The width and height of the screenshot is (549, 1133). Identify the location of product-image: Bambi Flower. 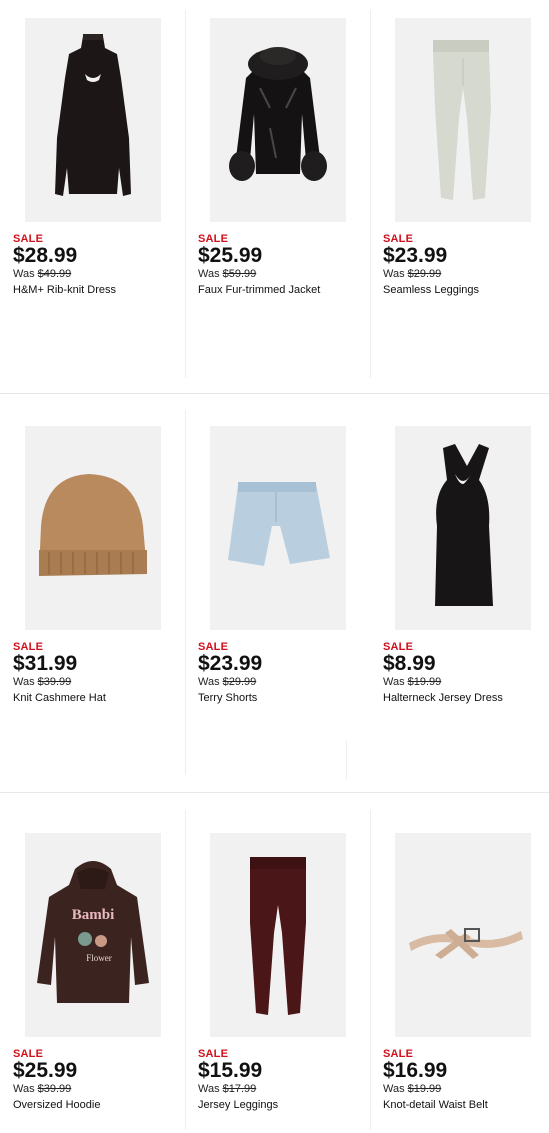
(93, 935).